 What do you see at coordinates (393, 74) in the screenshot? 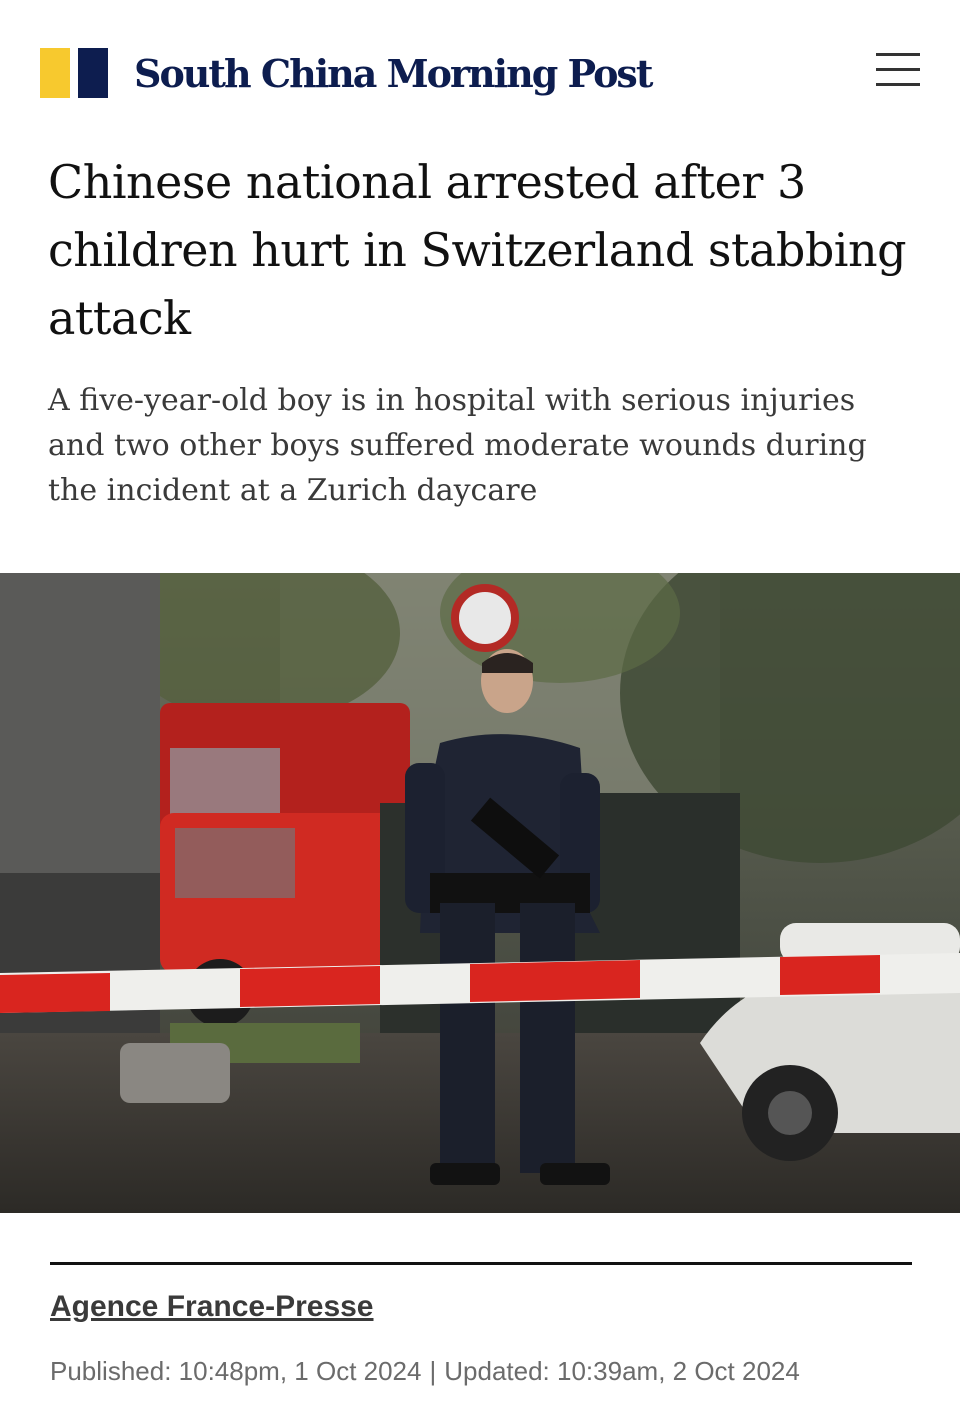
I see `brand-name: South China Morning Post` at bounding box center [393, 74].